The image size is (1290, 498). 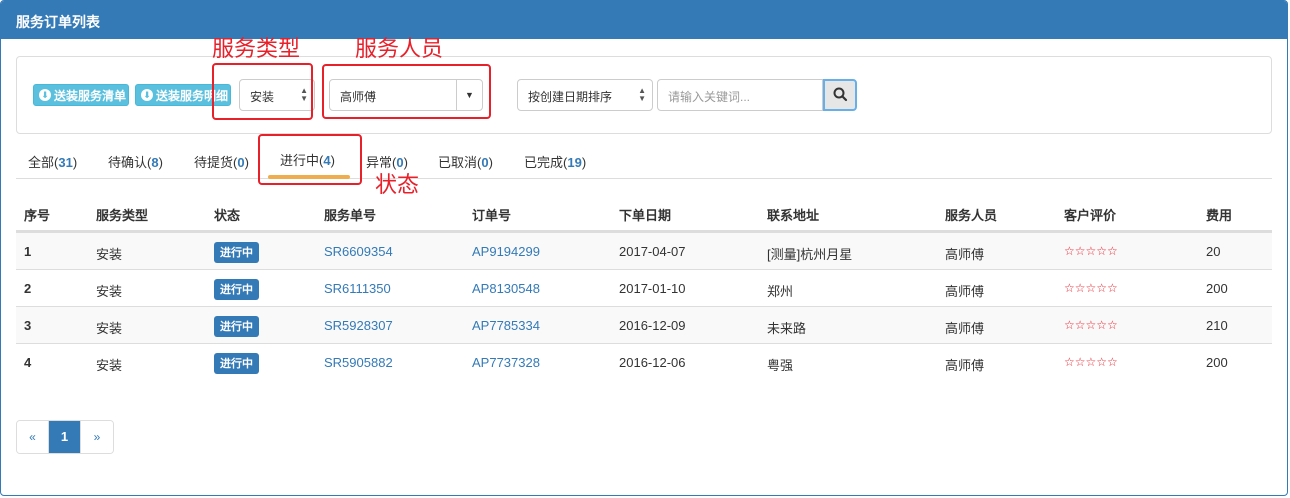 I want to click on tab-cancelled: 已取消(0), so click(x=465, y=161).